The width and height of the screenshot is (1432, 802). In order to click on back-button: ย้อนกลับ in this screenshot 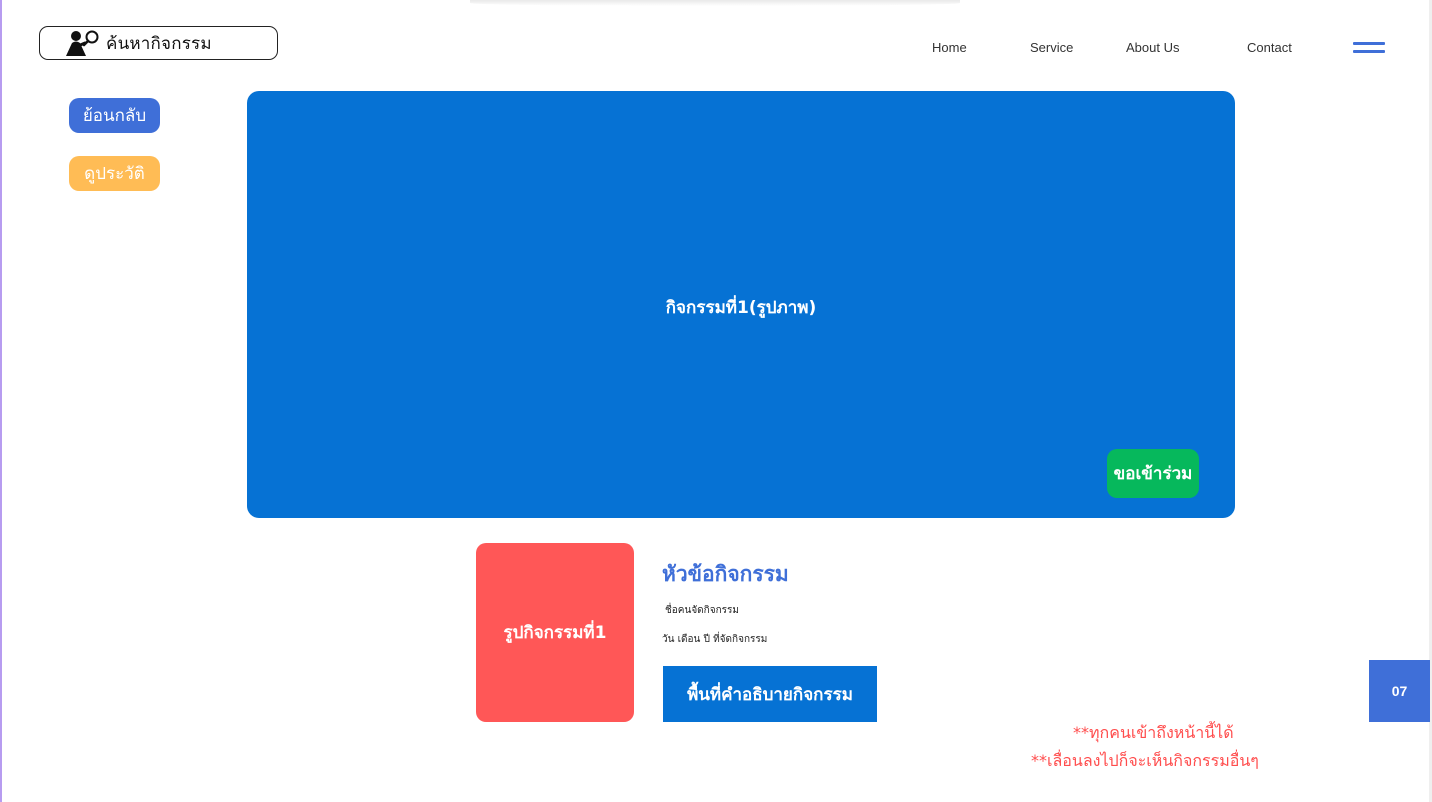, I will do `click(114, 115)`.